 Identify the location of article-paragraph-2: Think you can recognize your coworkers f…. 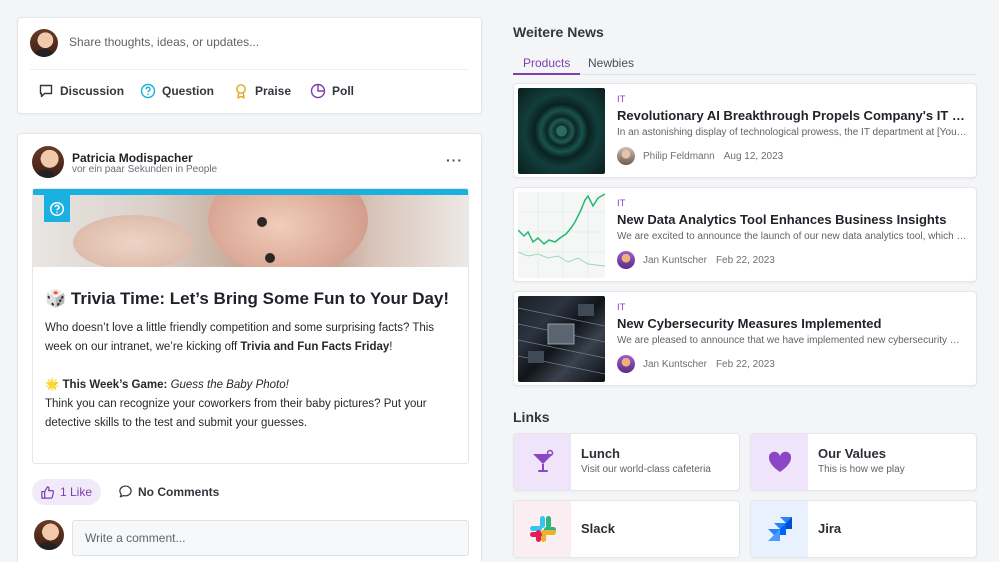
(236, 413).